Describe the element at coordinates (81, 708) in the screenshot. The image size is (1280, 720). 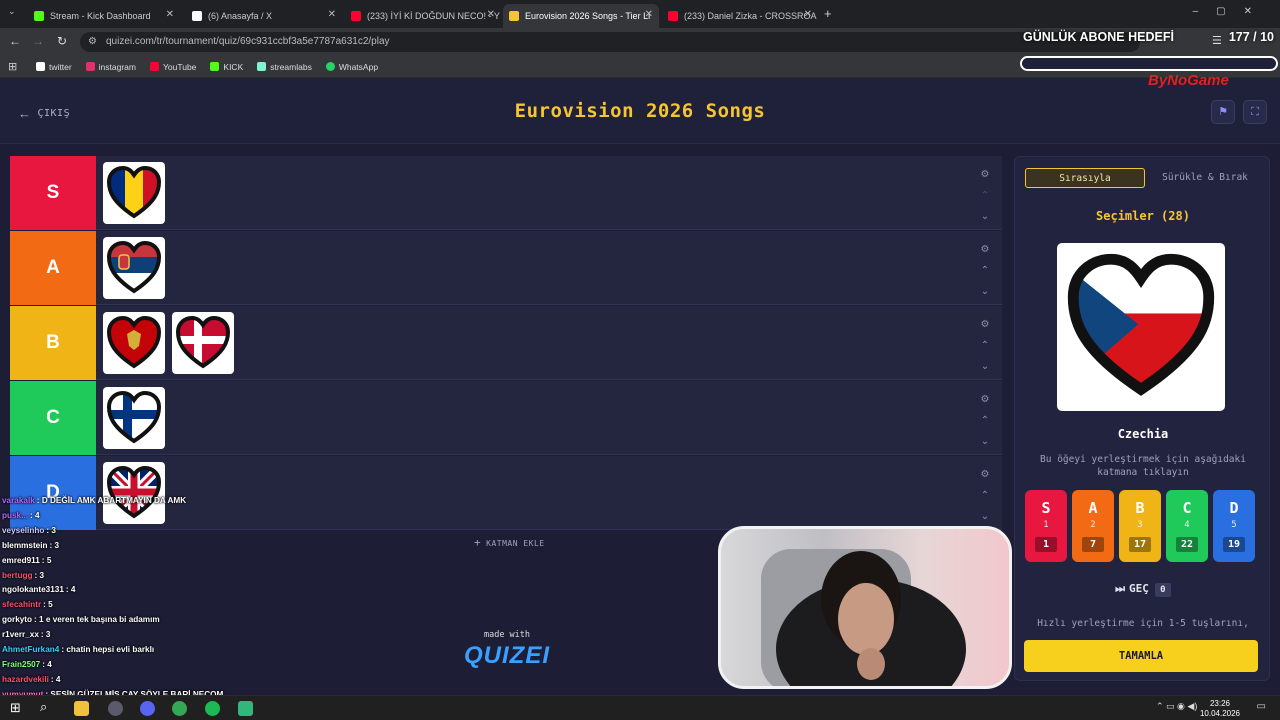
I see `file-explorer-icon` at that location.